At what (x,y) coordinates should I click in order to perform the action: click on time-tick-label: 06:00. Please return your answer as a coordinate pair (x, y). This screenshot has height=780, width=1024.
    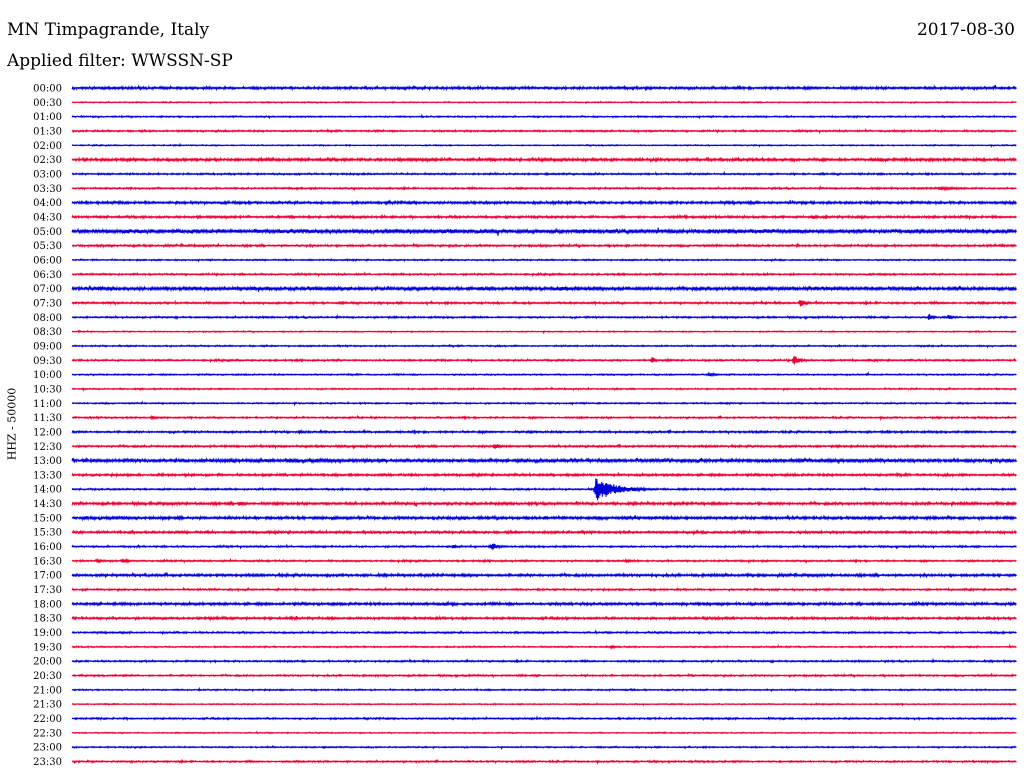
    Looking at the image, I should click on (47, 260).